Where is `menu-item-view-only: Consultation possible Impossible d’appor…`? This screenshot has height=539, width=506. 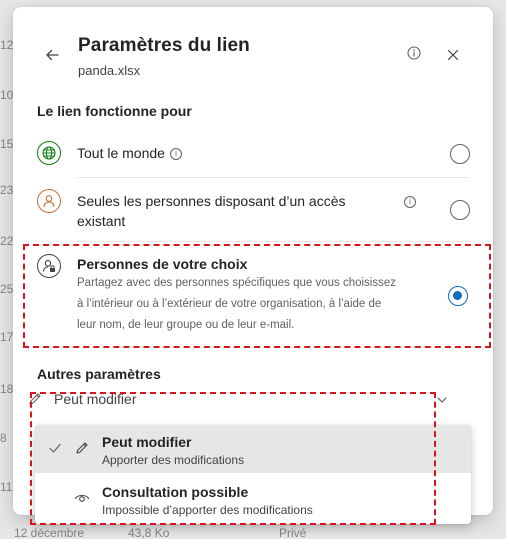 menu-item-view-only: Consultation possible Impossible d’appor… is located at coordinates (253, 499).